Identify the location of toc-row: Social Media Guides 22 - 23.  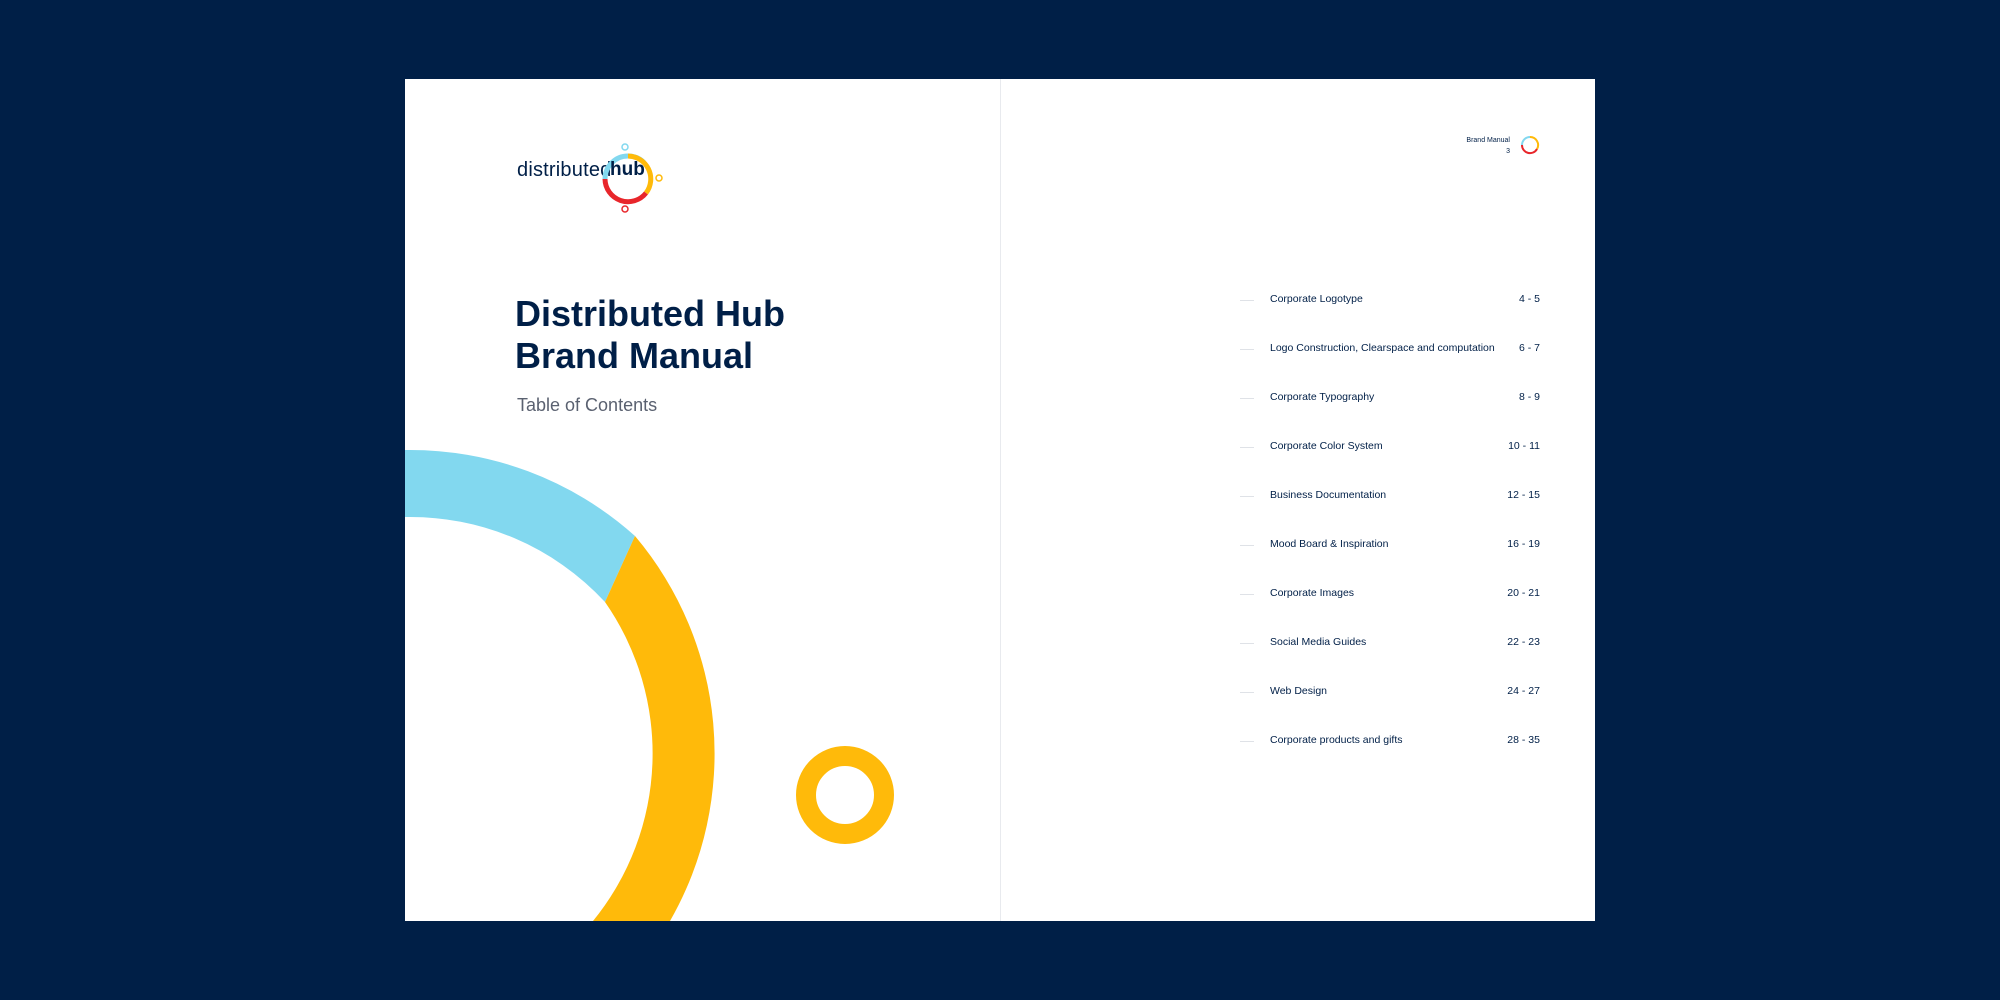
(1390, 658).